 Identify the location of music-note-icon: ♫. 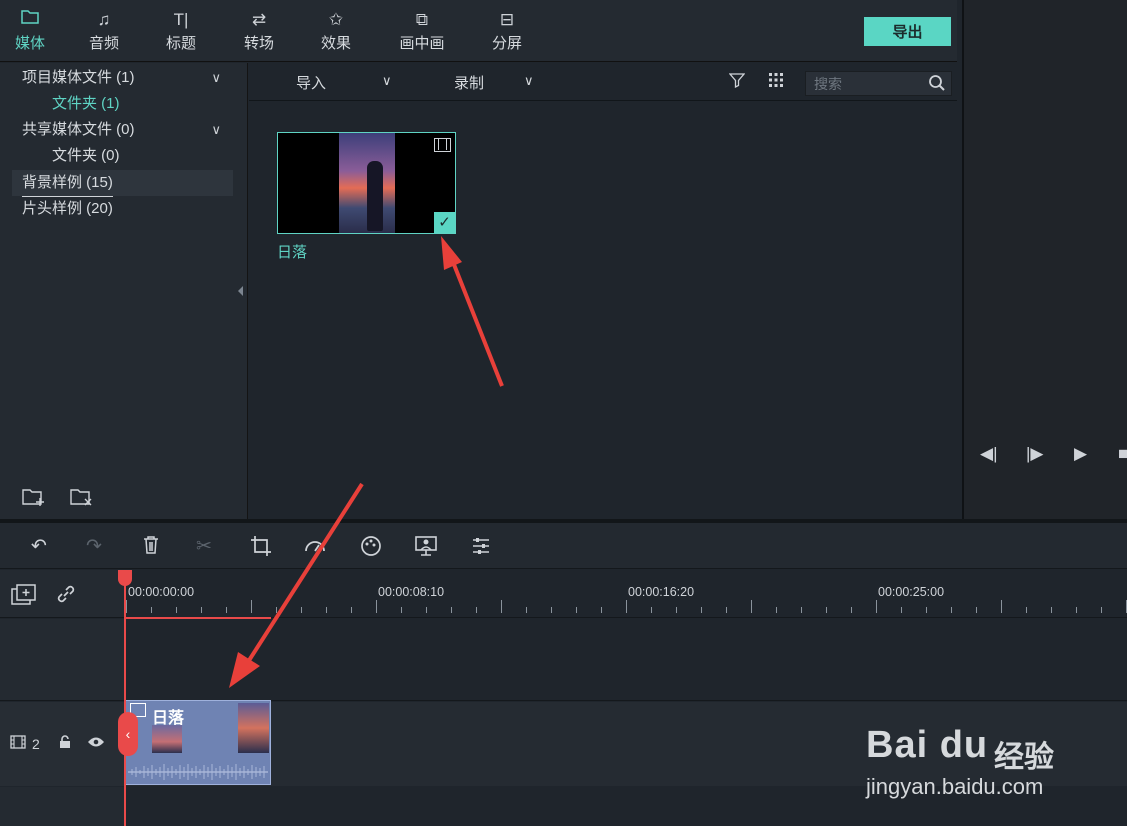
(104, 19).